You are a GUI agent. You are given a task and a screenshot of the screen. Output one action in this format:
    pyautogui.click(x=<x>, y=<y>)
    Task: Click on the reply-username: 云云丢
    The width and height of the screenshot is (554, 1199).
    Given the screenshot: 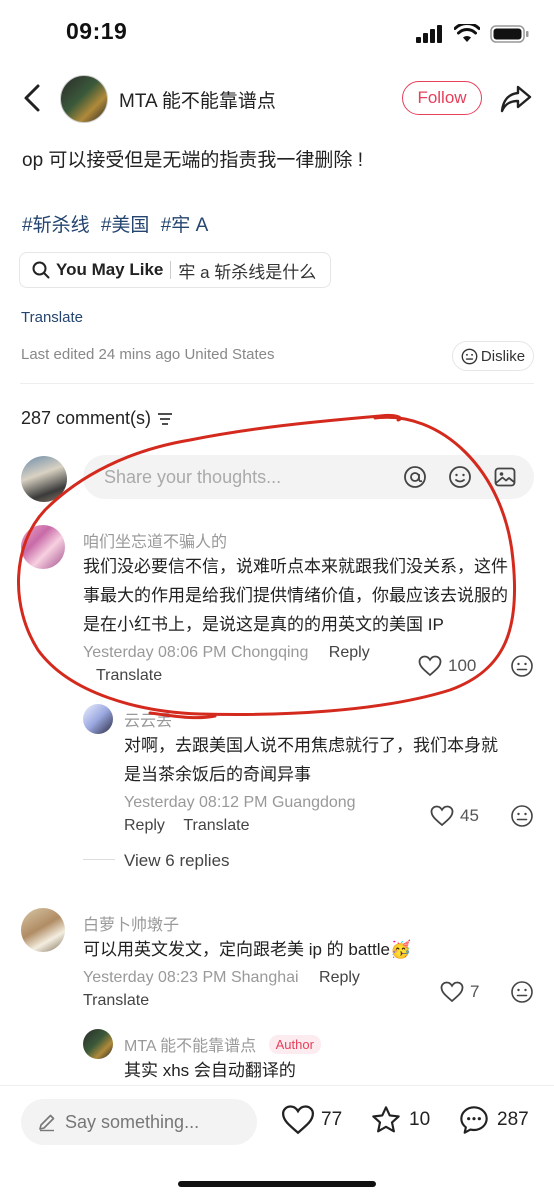 What is the action you would take?
    pyautogui.click(x=148, y=719)
    